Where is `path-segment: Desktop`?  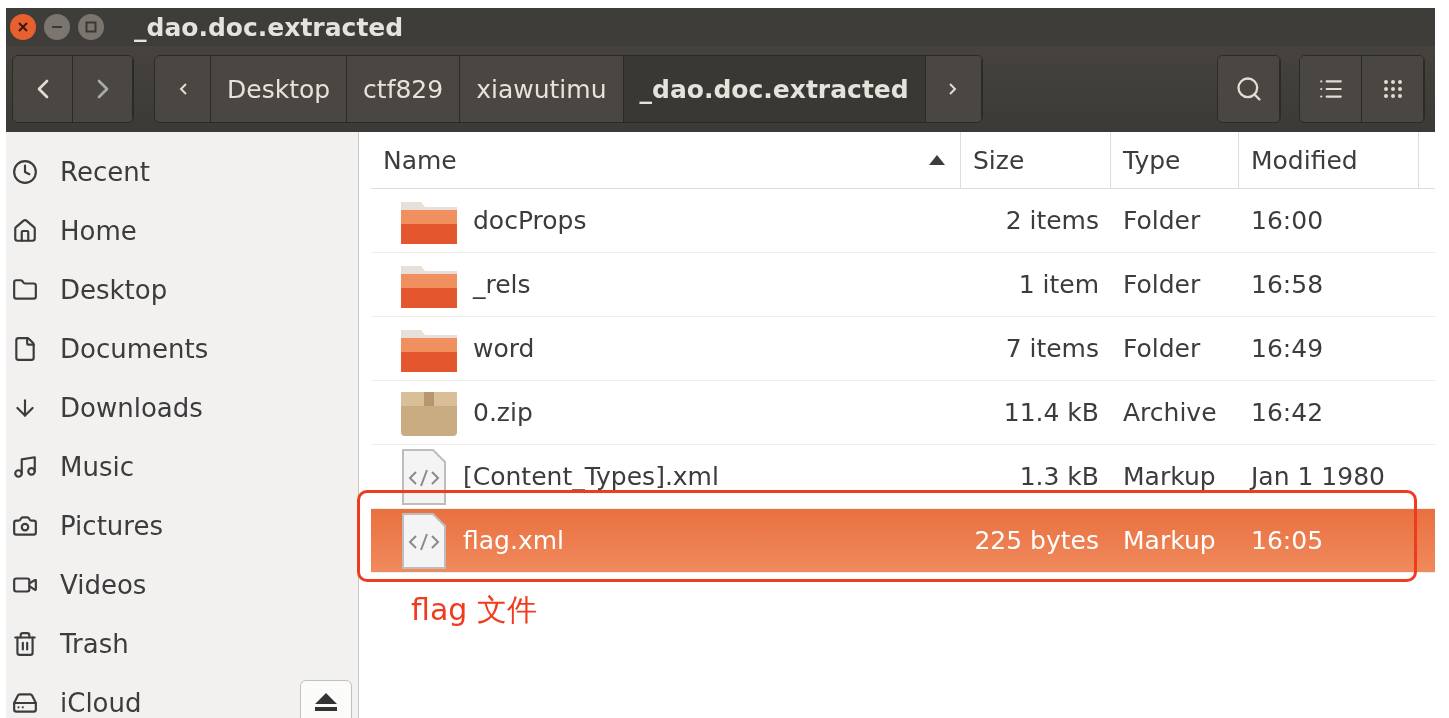
path-segment: Desktop is located at coordinates (279, 89).